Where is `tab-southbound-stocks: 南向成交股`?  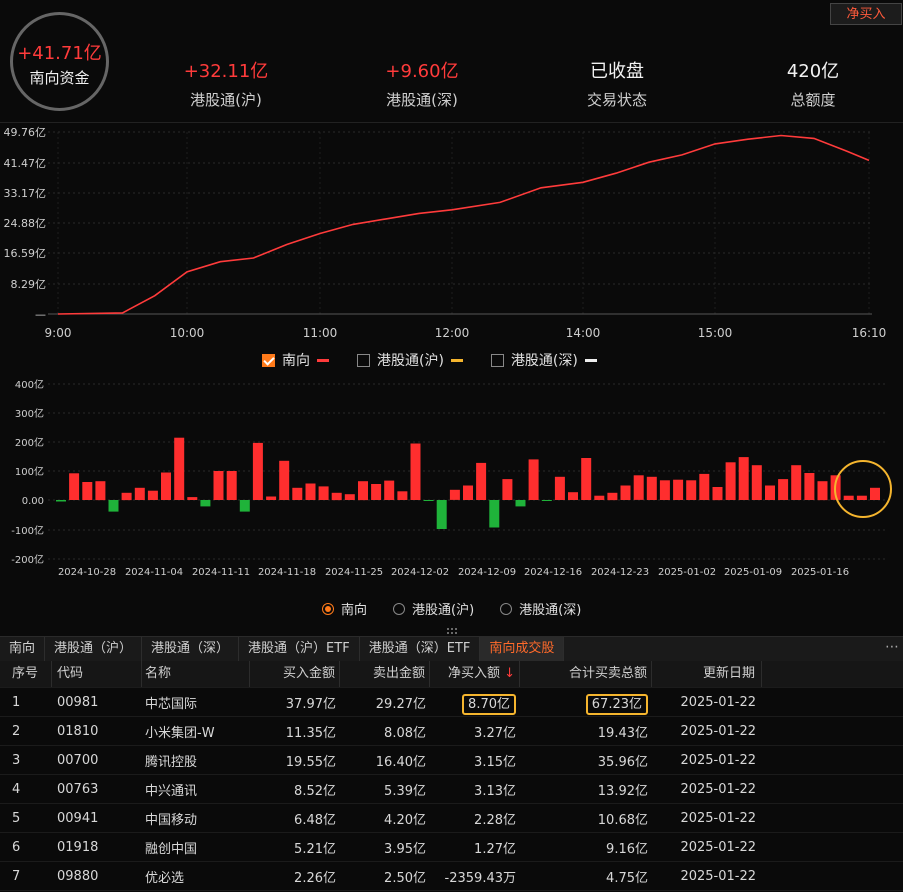 tab-southbound-stocks: 南向成交股 is located at coordinates (522, 649).